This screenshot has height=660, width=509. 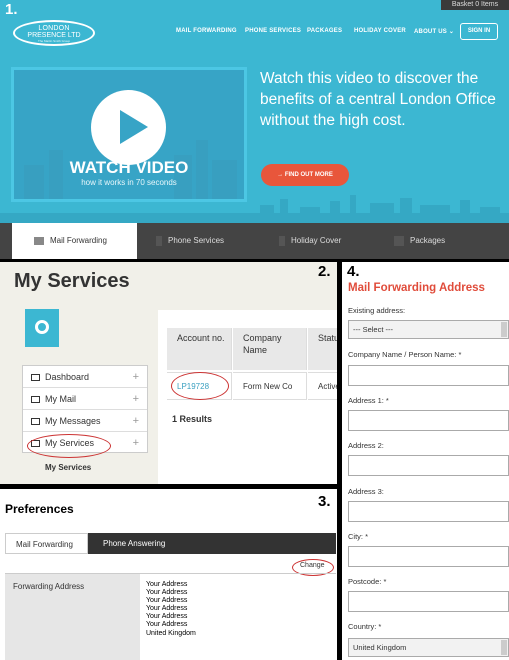 I want to click on nav-about-us-label: ABOUT US, so click(x=430, y=32).